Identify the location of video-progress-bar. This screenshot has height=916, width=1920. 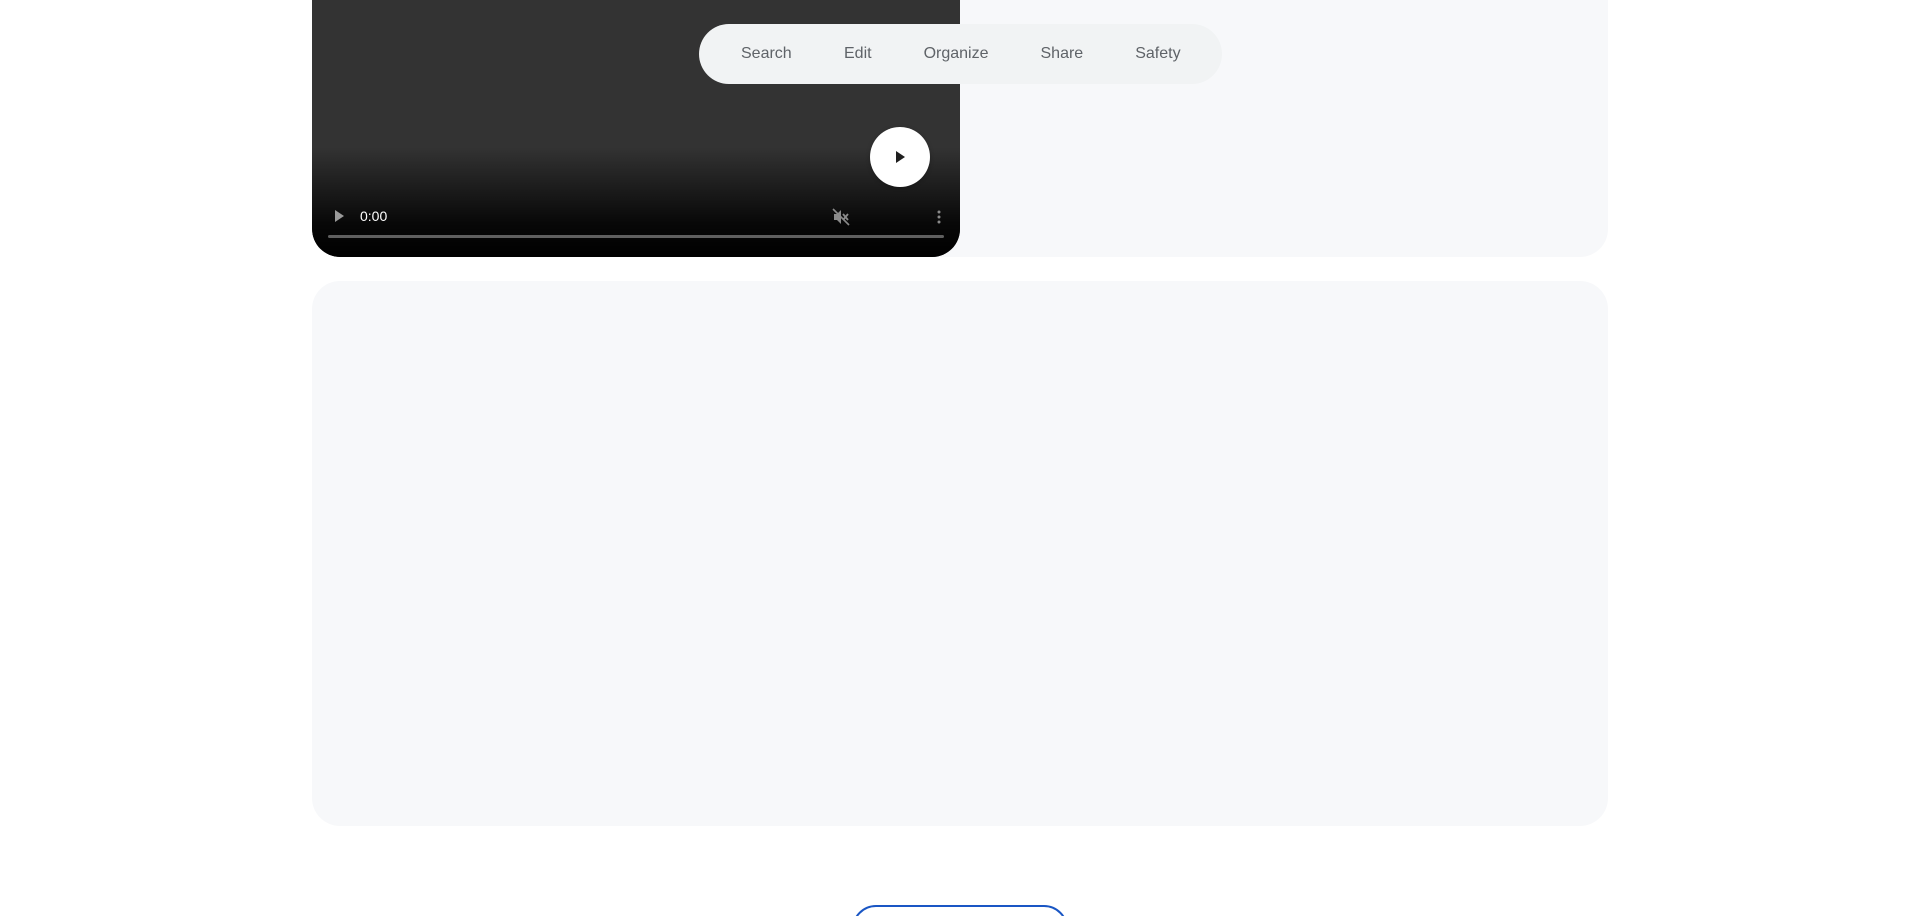
(636, 236).